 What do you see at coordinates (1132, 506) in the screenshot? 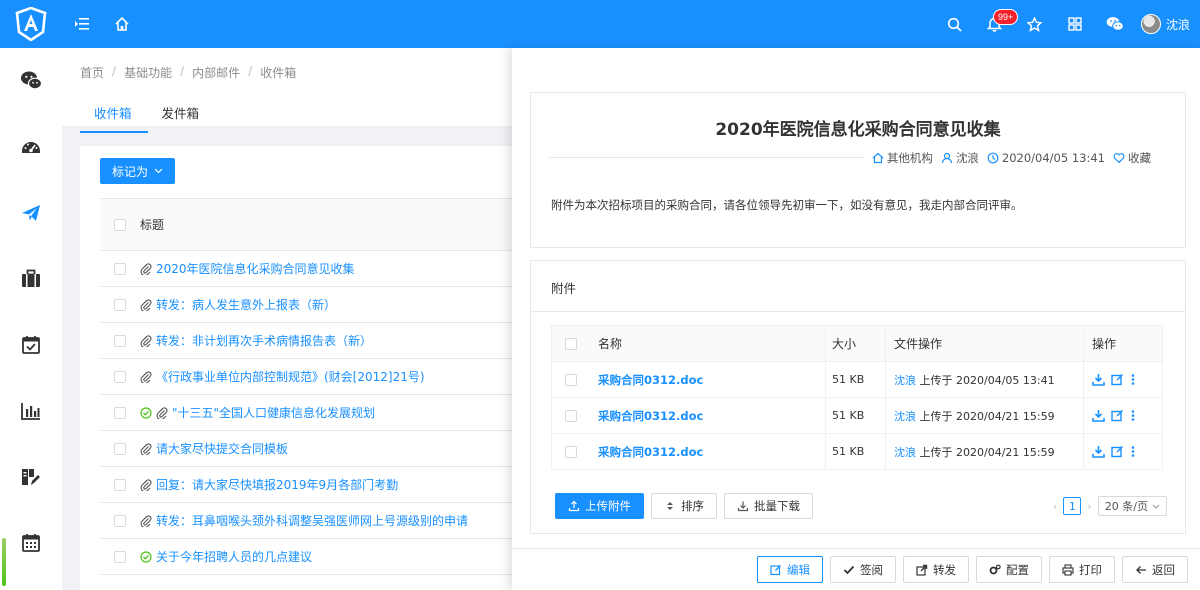
I see `page-size-select: 20 条/页` at bounding box center [1132, 506].